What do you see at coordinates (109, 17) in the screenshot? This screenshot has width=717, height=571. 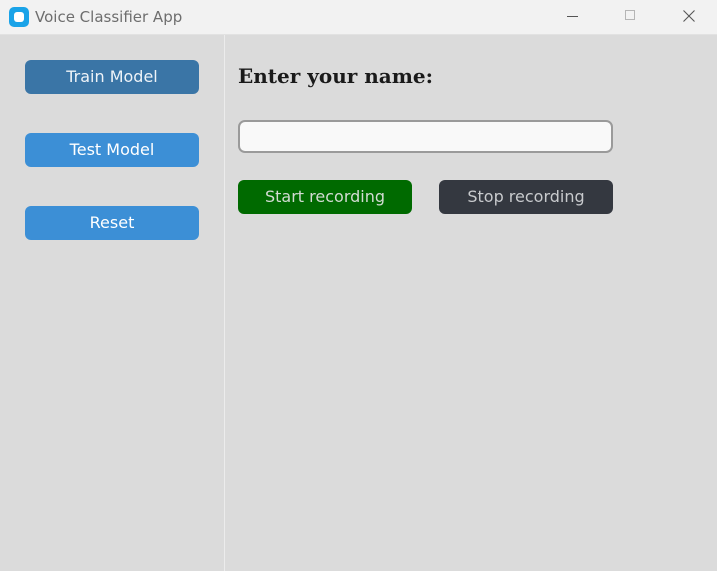 I see `window-title: Voice Classifier App` at bounding box center [109, 17].